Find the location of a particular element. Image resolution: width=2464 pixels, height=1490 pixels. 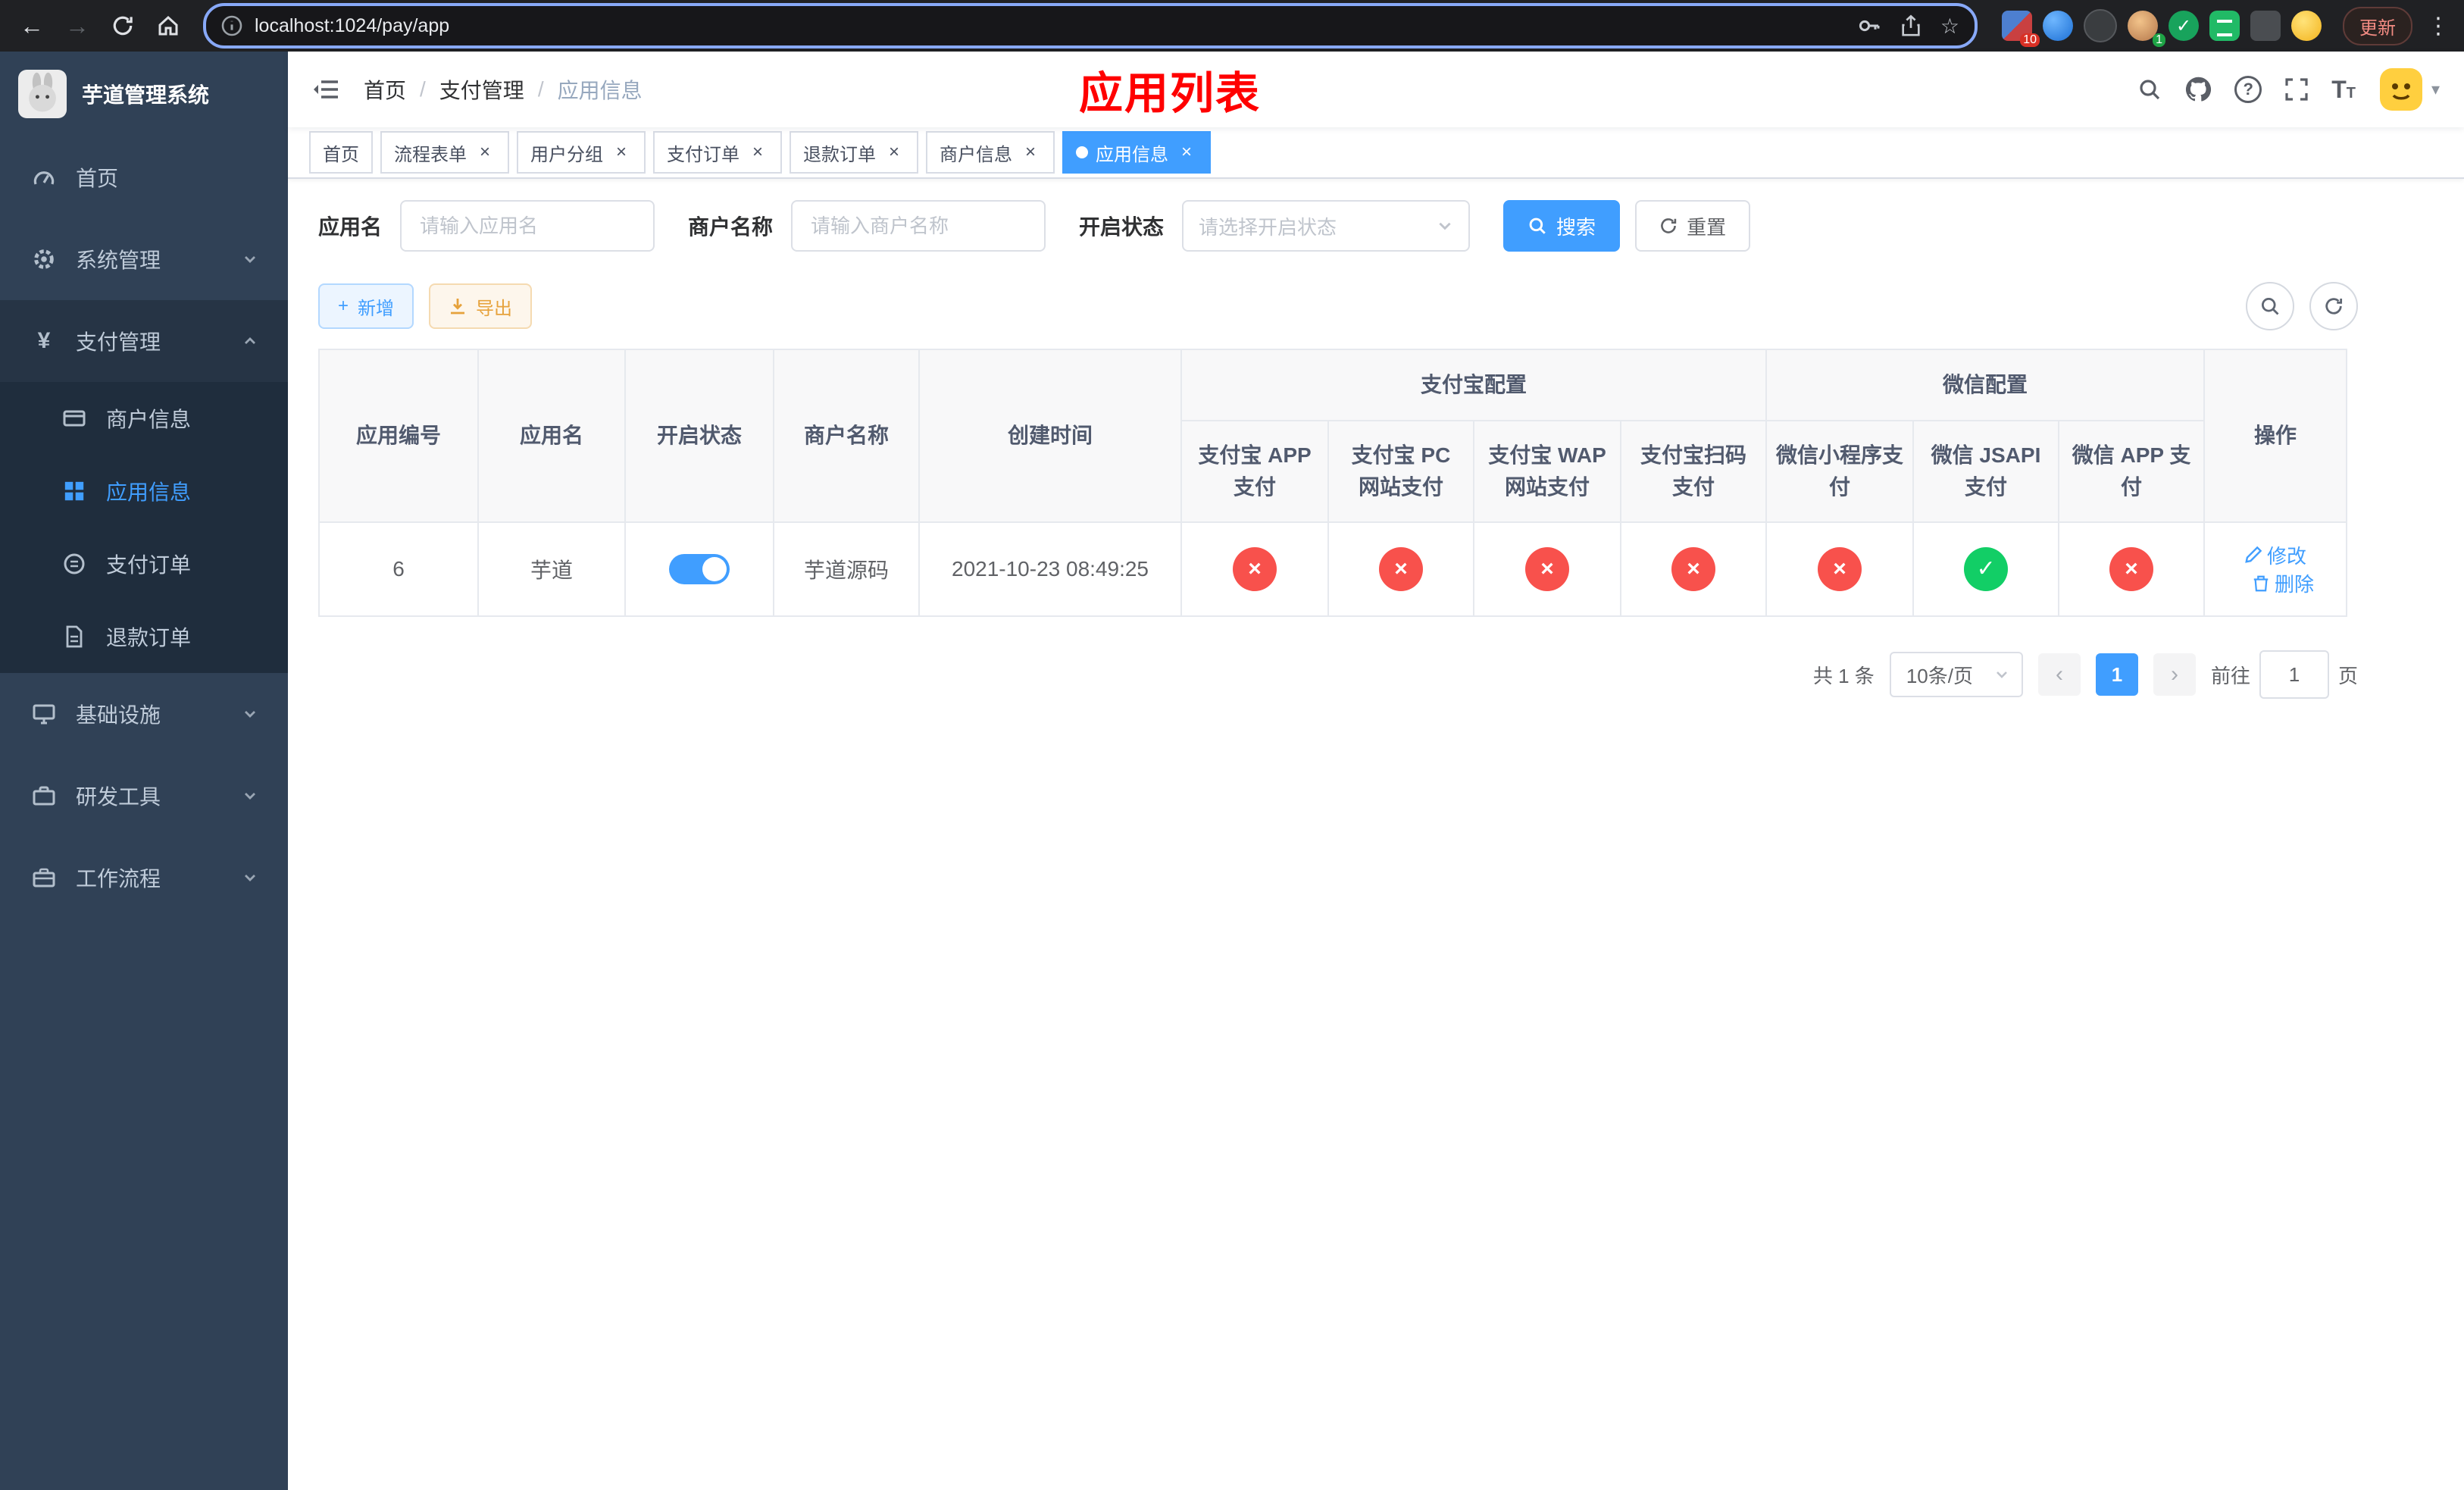

sidebar-item-merchant-info: 商户信息 is located at coordinates (144, 419).